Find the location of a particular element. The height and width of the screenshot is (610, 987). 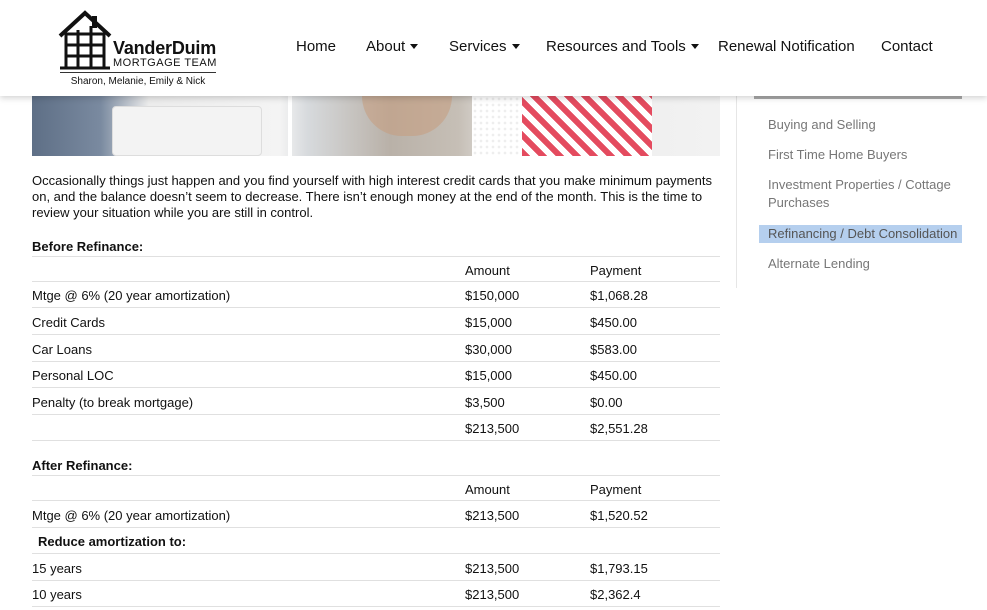

nav-contact-label: Contact is located at coordinates (907, 46).